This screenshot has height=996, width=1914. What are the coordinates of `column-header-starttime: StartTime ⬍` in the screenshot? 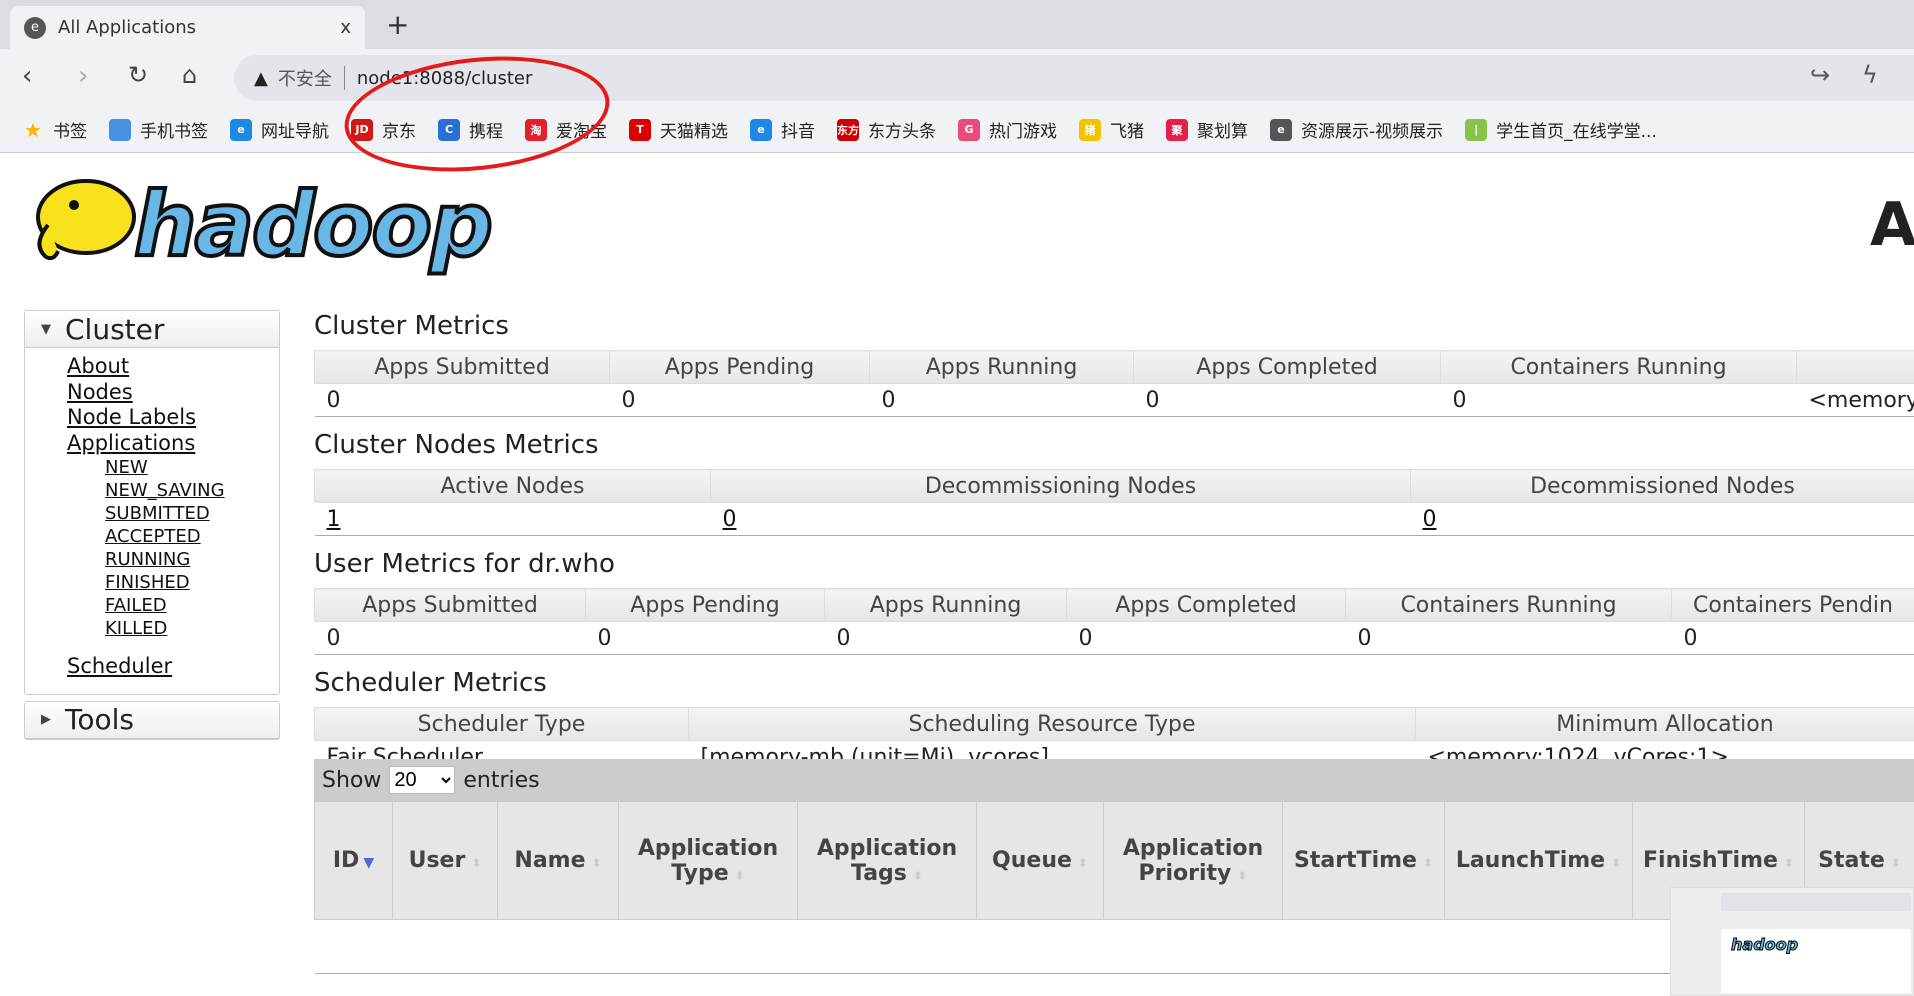 It's located at (1363, 860).